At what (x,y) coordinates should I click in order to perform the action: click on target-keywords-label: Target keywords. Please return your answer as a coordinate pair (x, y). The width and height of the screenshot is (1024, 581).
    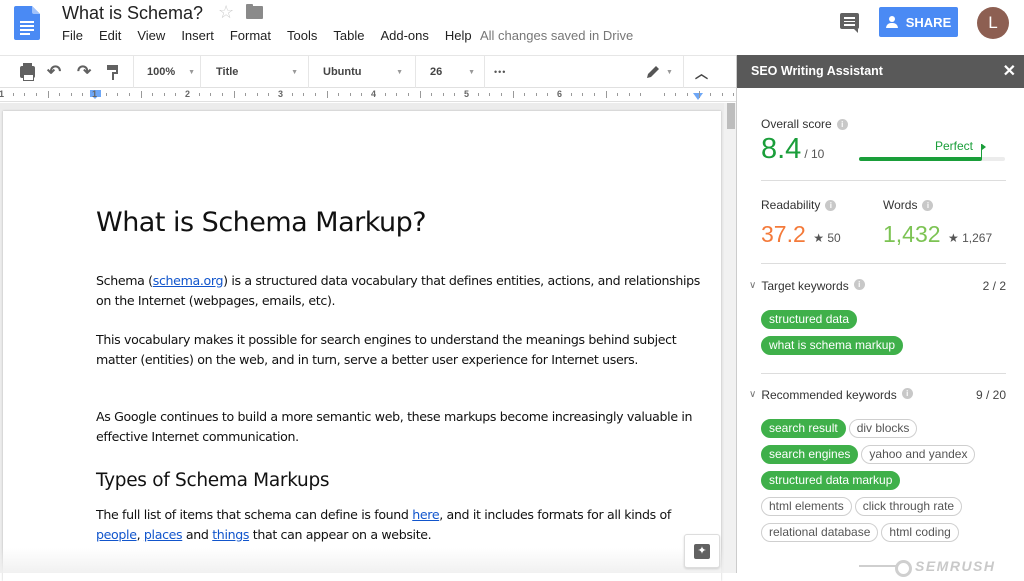
    Looking at the image, I should click on (805, 286).